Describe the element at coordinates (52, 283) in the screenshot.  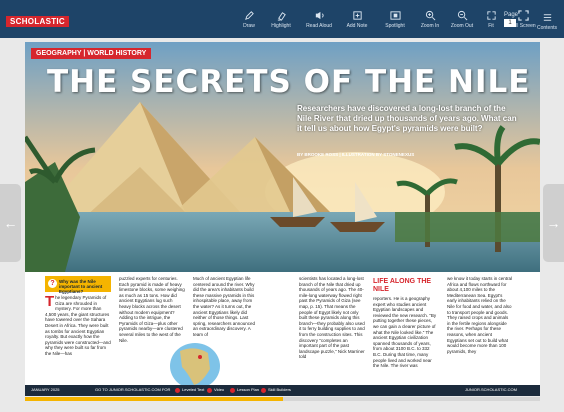
I see `question-icon: ?` at that location.